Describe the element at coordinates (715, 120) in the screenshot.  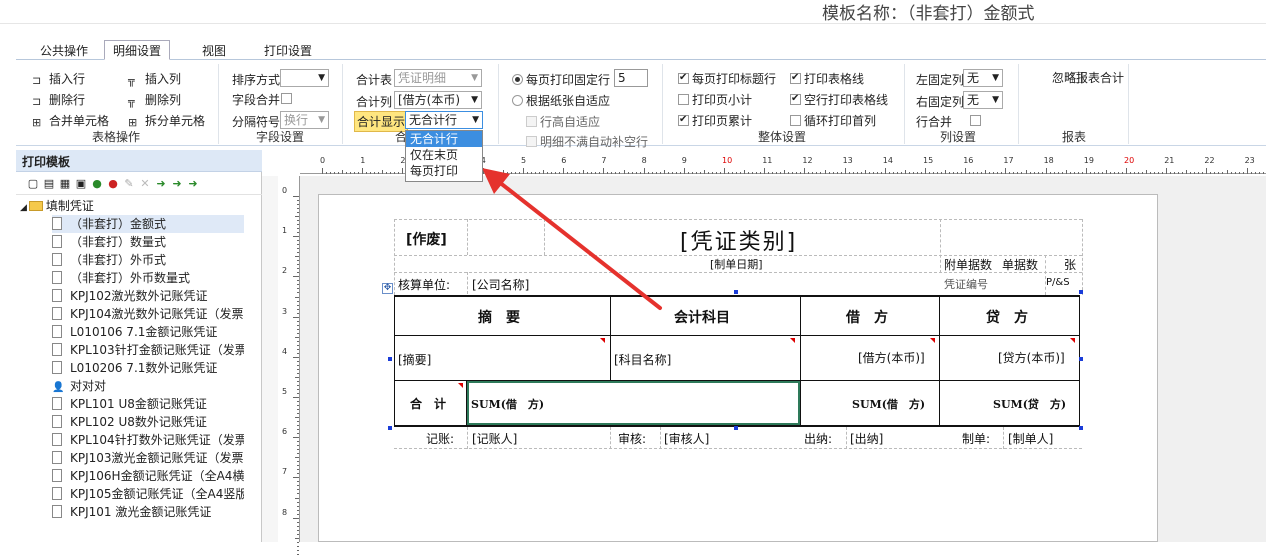
I see `page-cumulative-checkbox: 打印页累计` at that location.